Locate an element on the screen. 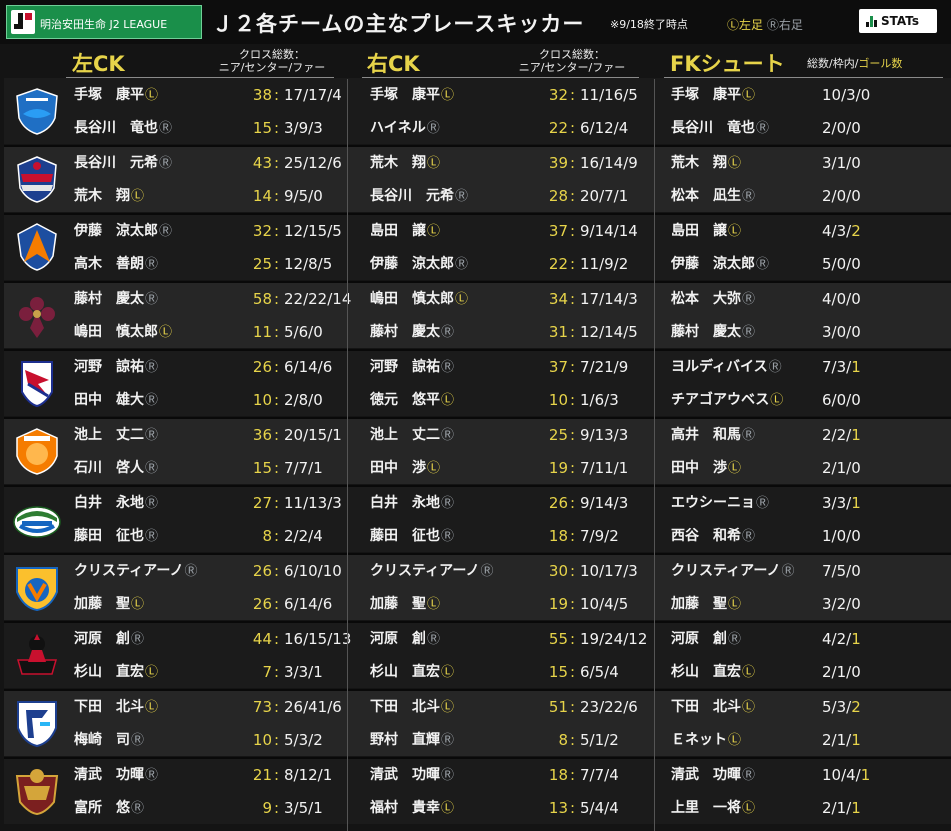  player-name-text: 長谷川 竜也 is located at coordinates (713, 128).